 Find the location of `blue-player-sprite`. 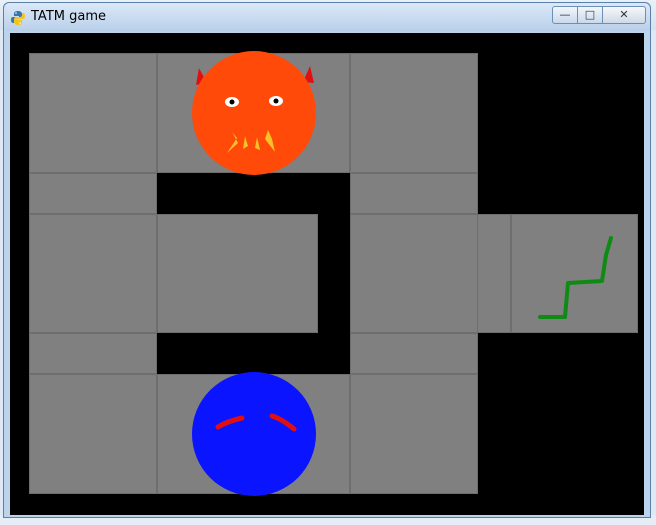

blue-player-sprite is located at coordinates (254, 434).